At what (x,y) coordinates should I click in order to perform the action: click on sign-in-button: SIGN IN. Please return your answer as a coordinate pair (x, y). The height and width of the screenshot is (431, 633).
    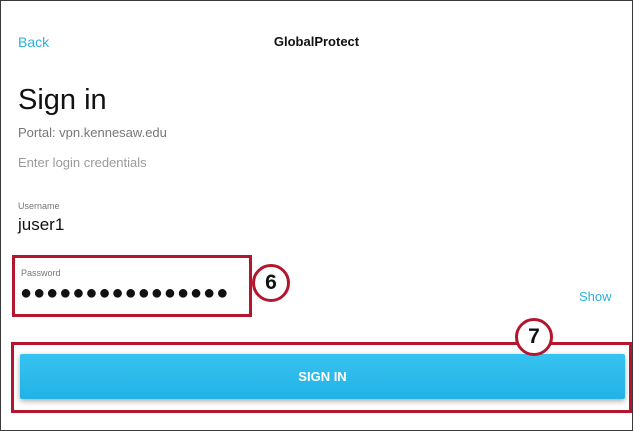
    Looking at the image, I should click on (322, 376).